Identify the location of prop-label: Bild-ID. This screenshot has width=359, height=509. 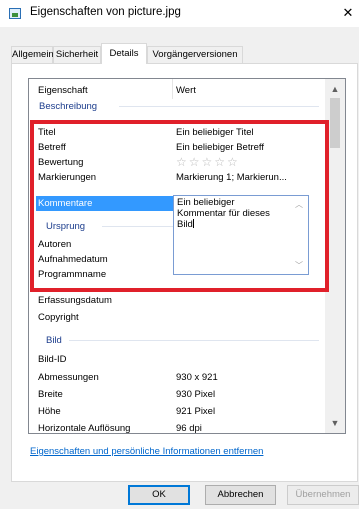
(52, 359).